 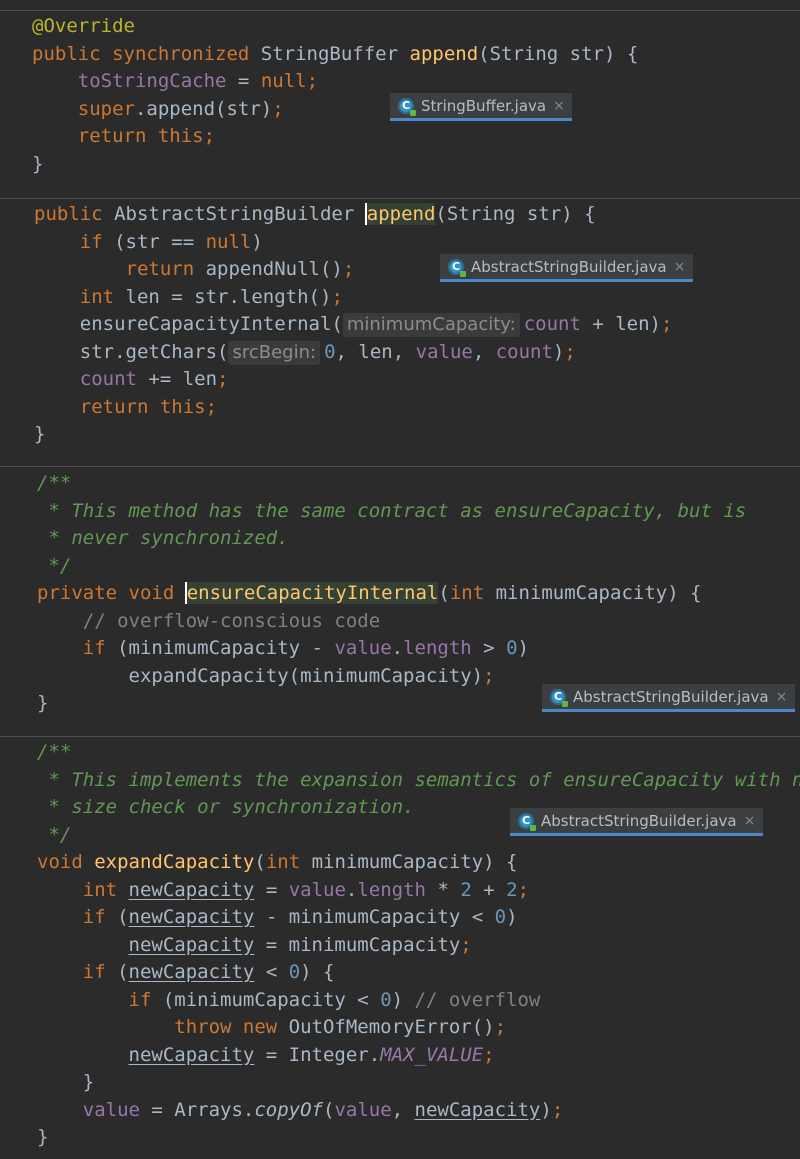 I want to click on code-token: copyOf, so click(x=288, y=1109).